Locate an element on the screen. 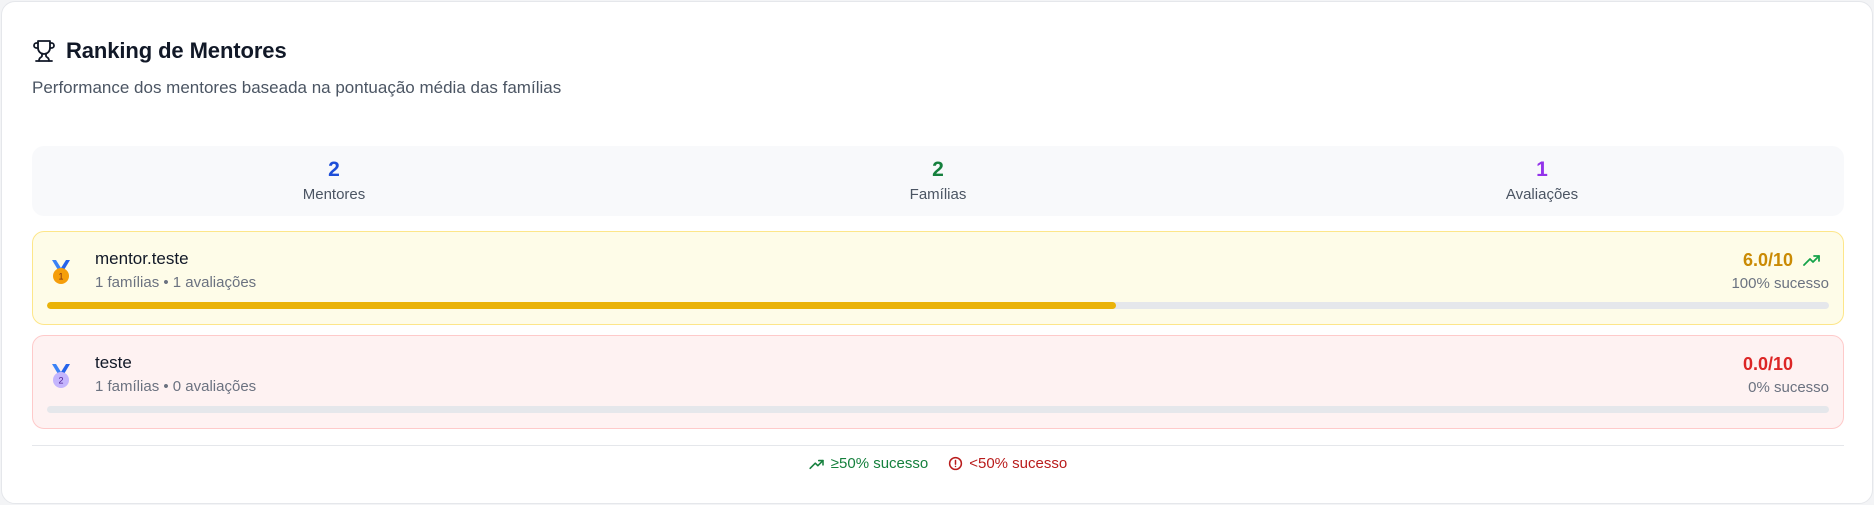 The image size is (1874, 505). mentor-meta: 1 famílias • 0 avaliações is located at coordinates (176, 386).